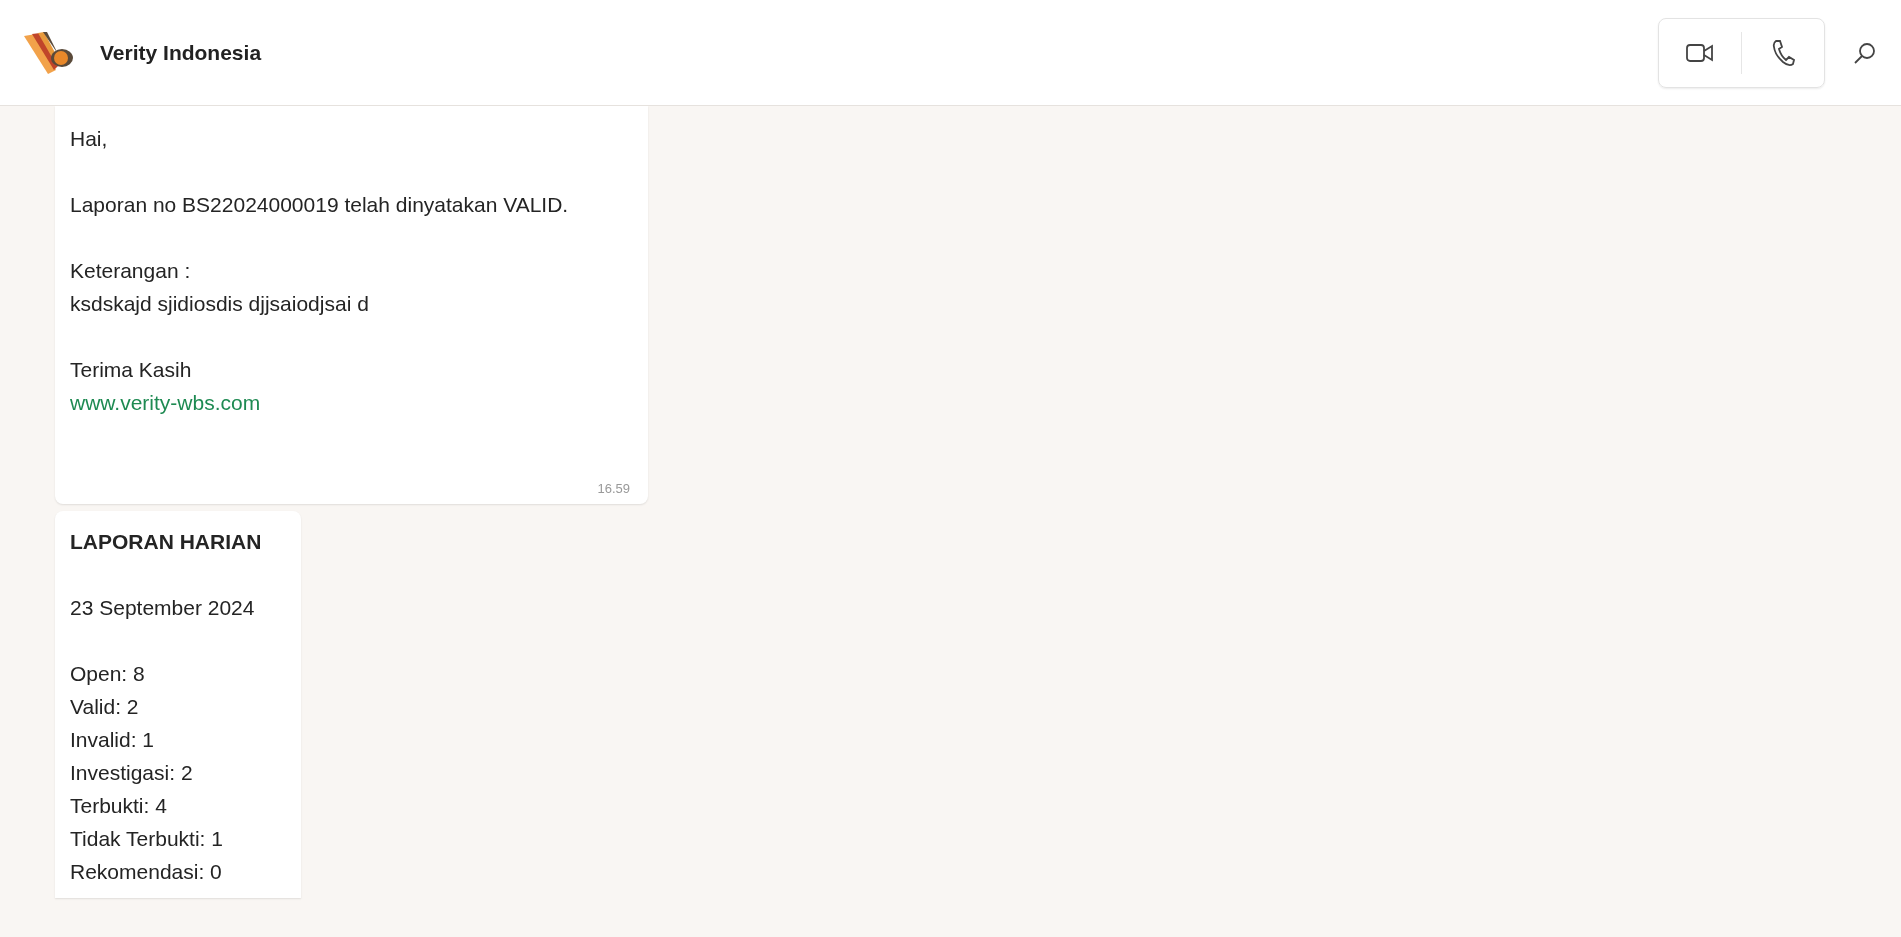 This screenshot has width=1901, height=937. What do you see at coordinates (48, 52) in the screenshot?
I see `logo-icon` at bounding box center [48, 52].